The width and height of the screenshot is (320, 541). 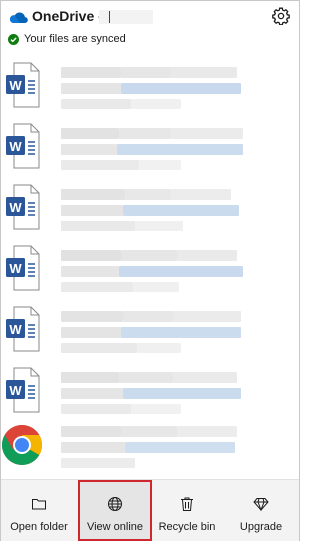 I want to click on chrome-icon, so click(x=22, y=445).